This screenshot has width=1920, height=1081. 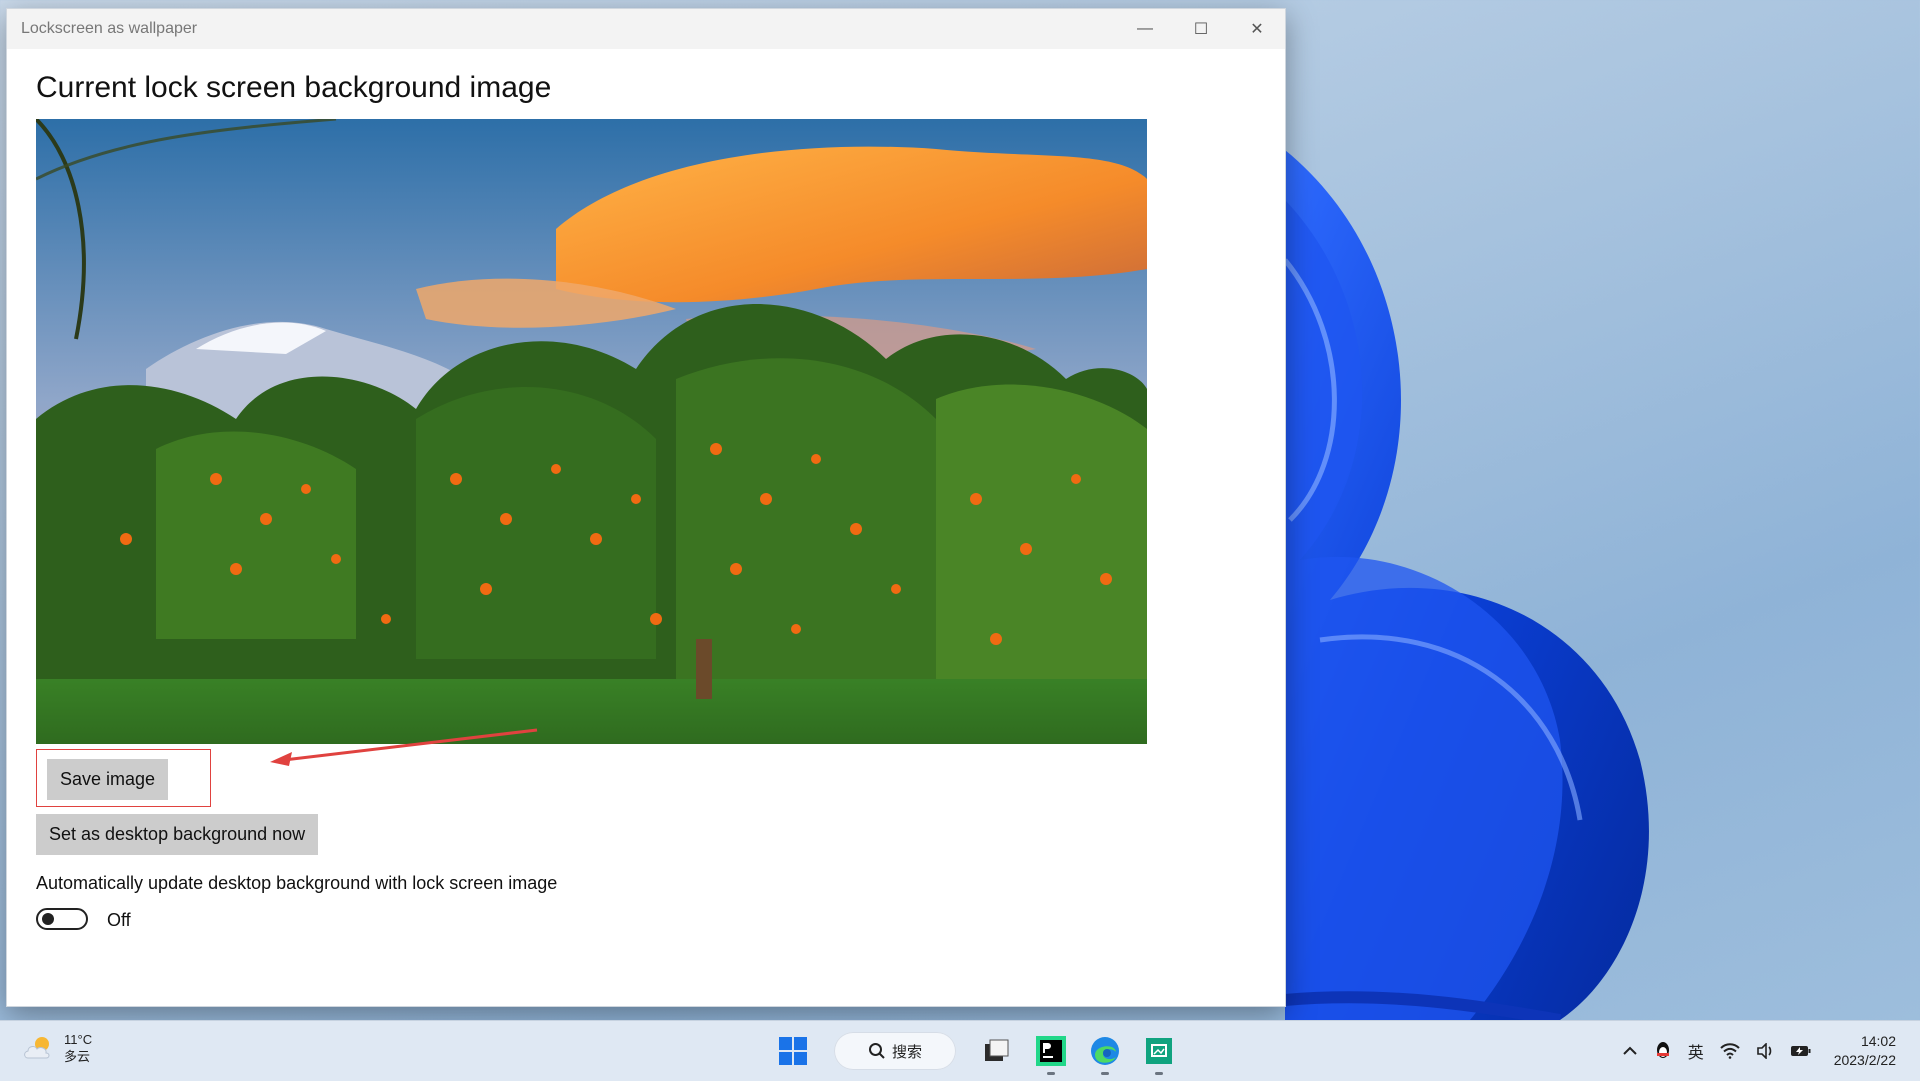 I want to click on edge-browser-icon, so click(x=1105, y=1051).